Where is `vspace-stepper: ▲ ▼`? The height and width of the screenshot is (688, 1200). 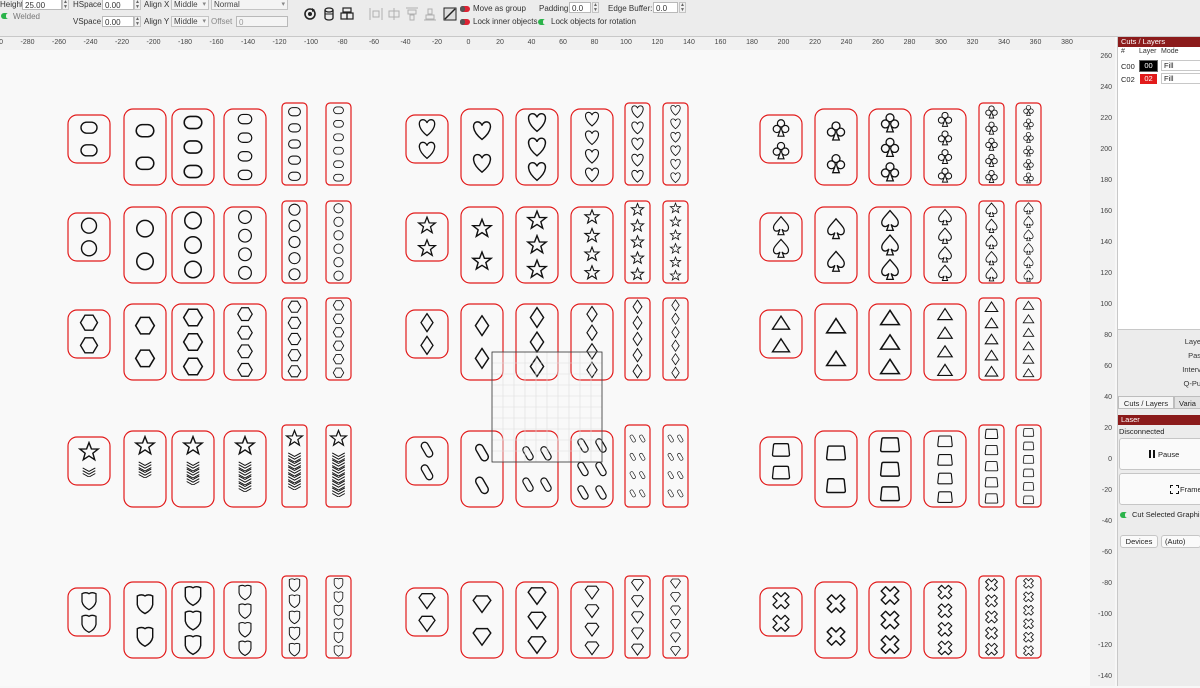 vspace-stepper: ▲ ▼ is located at coordinates (137, 21).